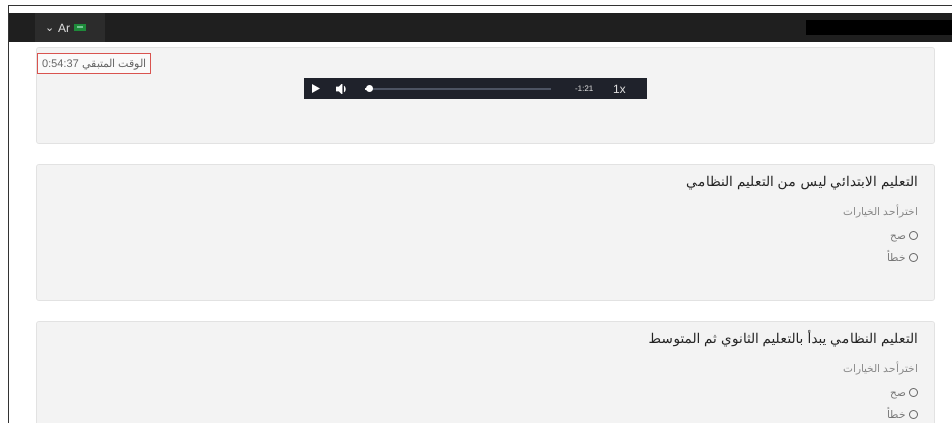 Image resolution: width=952 pixels, height=423 pixels. I want to click on speed-button: 1x, so click(619, 89).